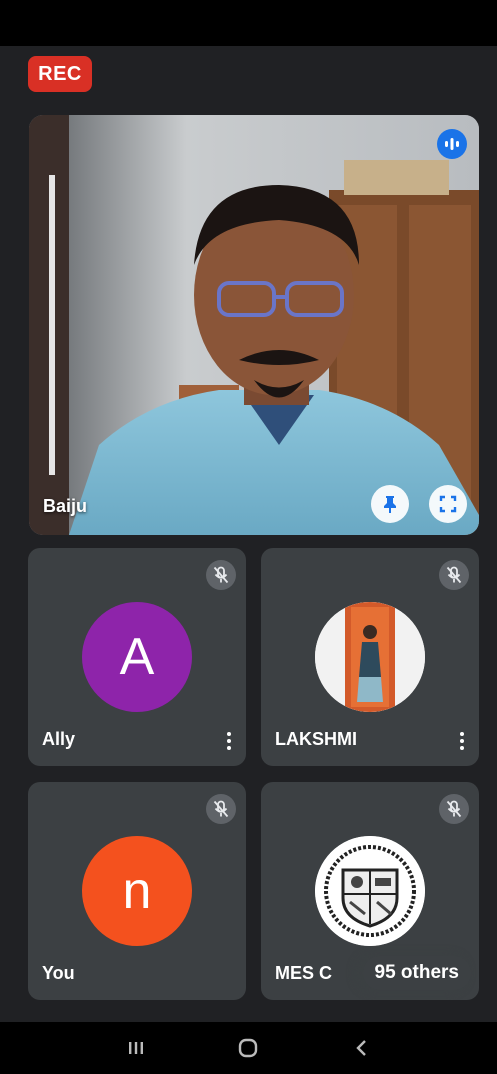 Image resolution: width=497 pixels, height=1074 pixels. What do you see at coordinates (416, 973) in the screenshot?
I see `others-count-badge: 95 others` at bounding box center [416, 973].